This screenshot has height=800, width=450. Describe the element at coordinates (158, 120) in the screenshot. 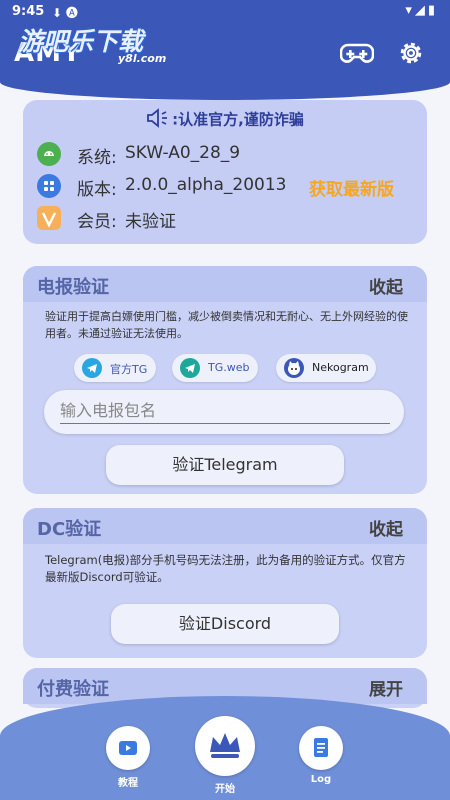

I see `speaker-icon` at that location.